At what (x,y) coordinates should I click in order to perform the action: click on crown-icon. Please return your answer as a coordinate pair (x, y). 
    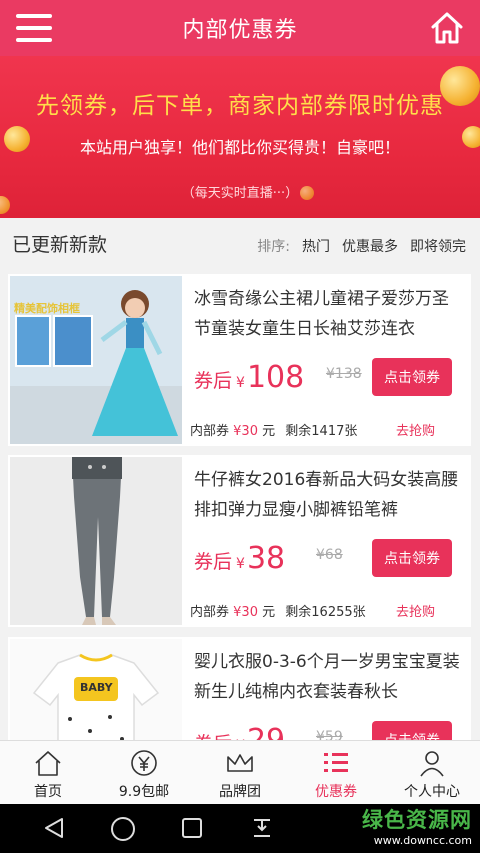
    Looking at the image, I should click on (240, 763).